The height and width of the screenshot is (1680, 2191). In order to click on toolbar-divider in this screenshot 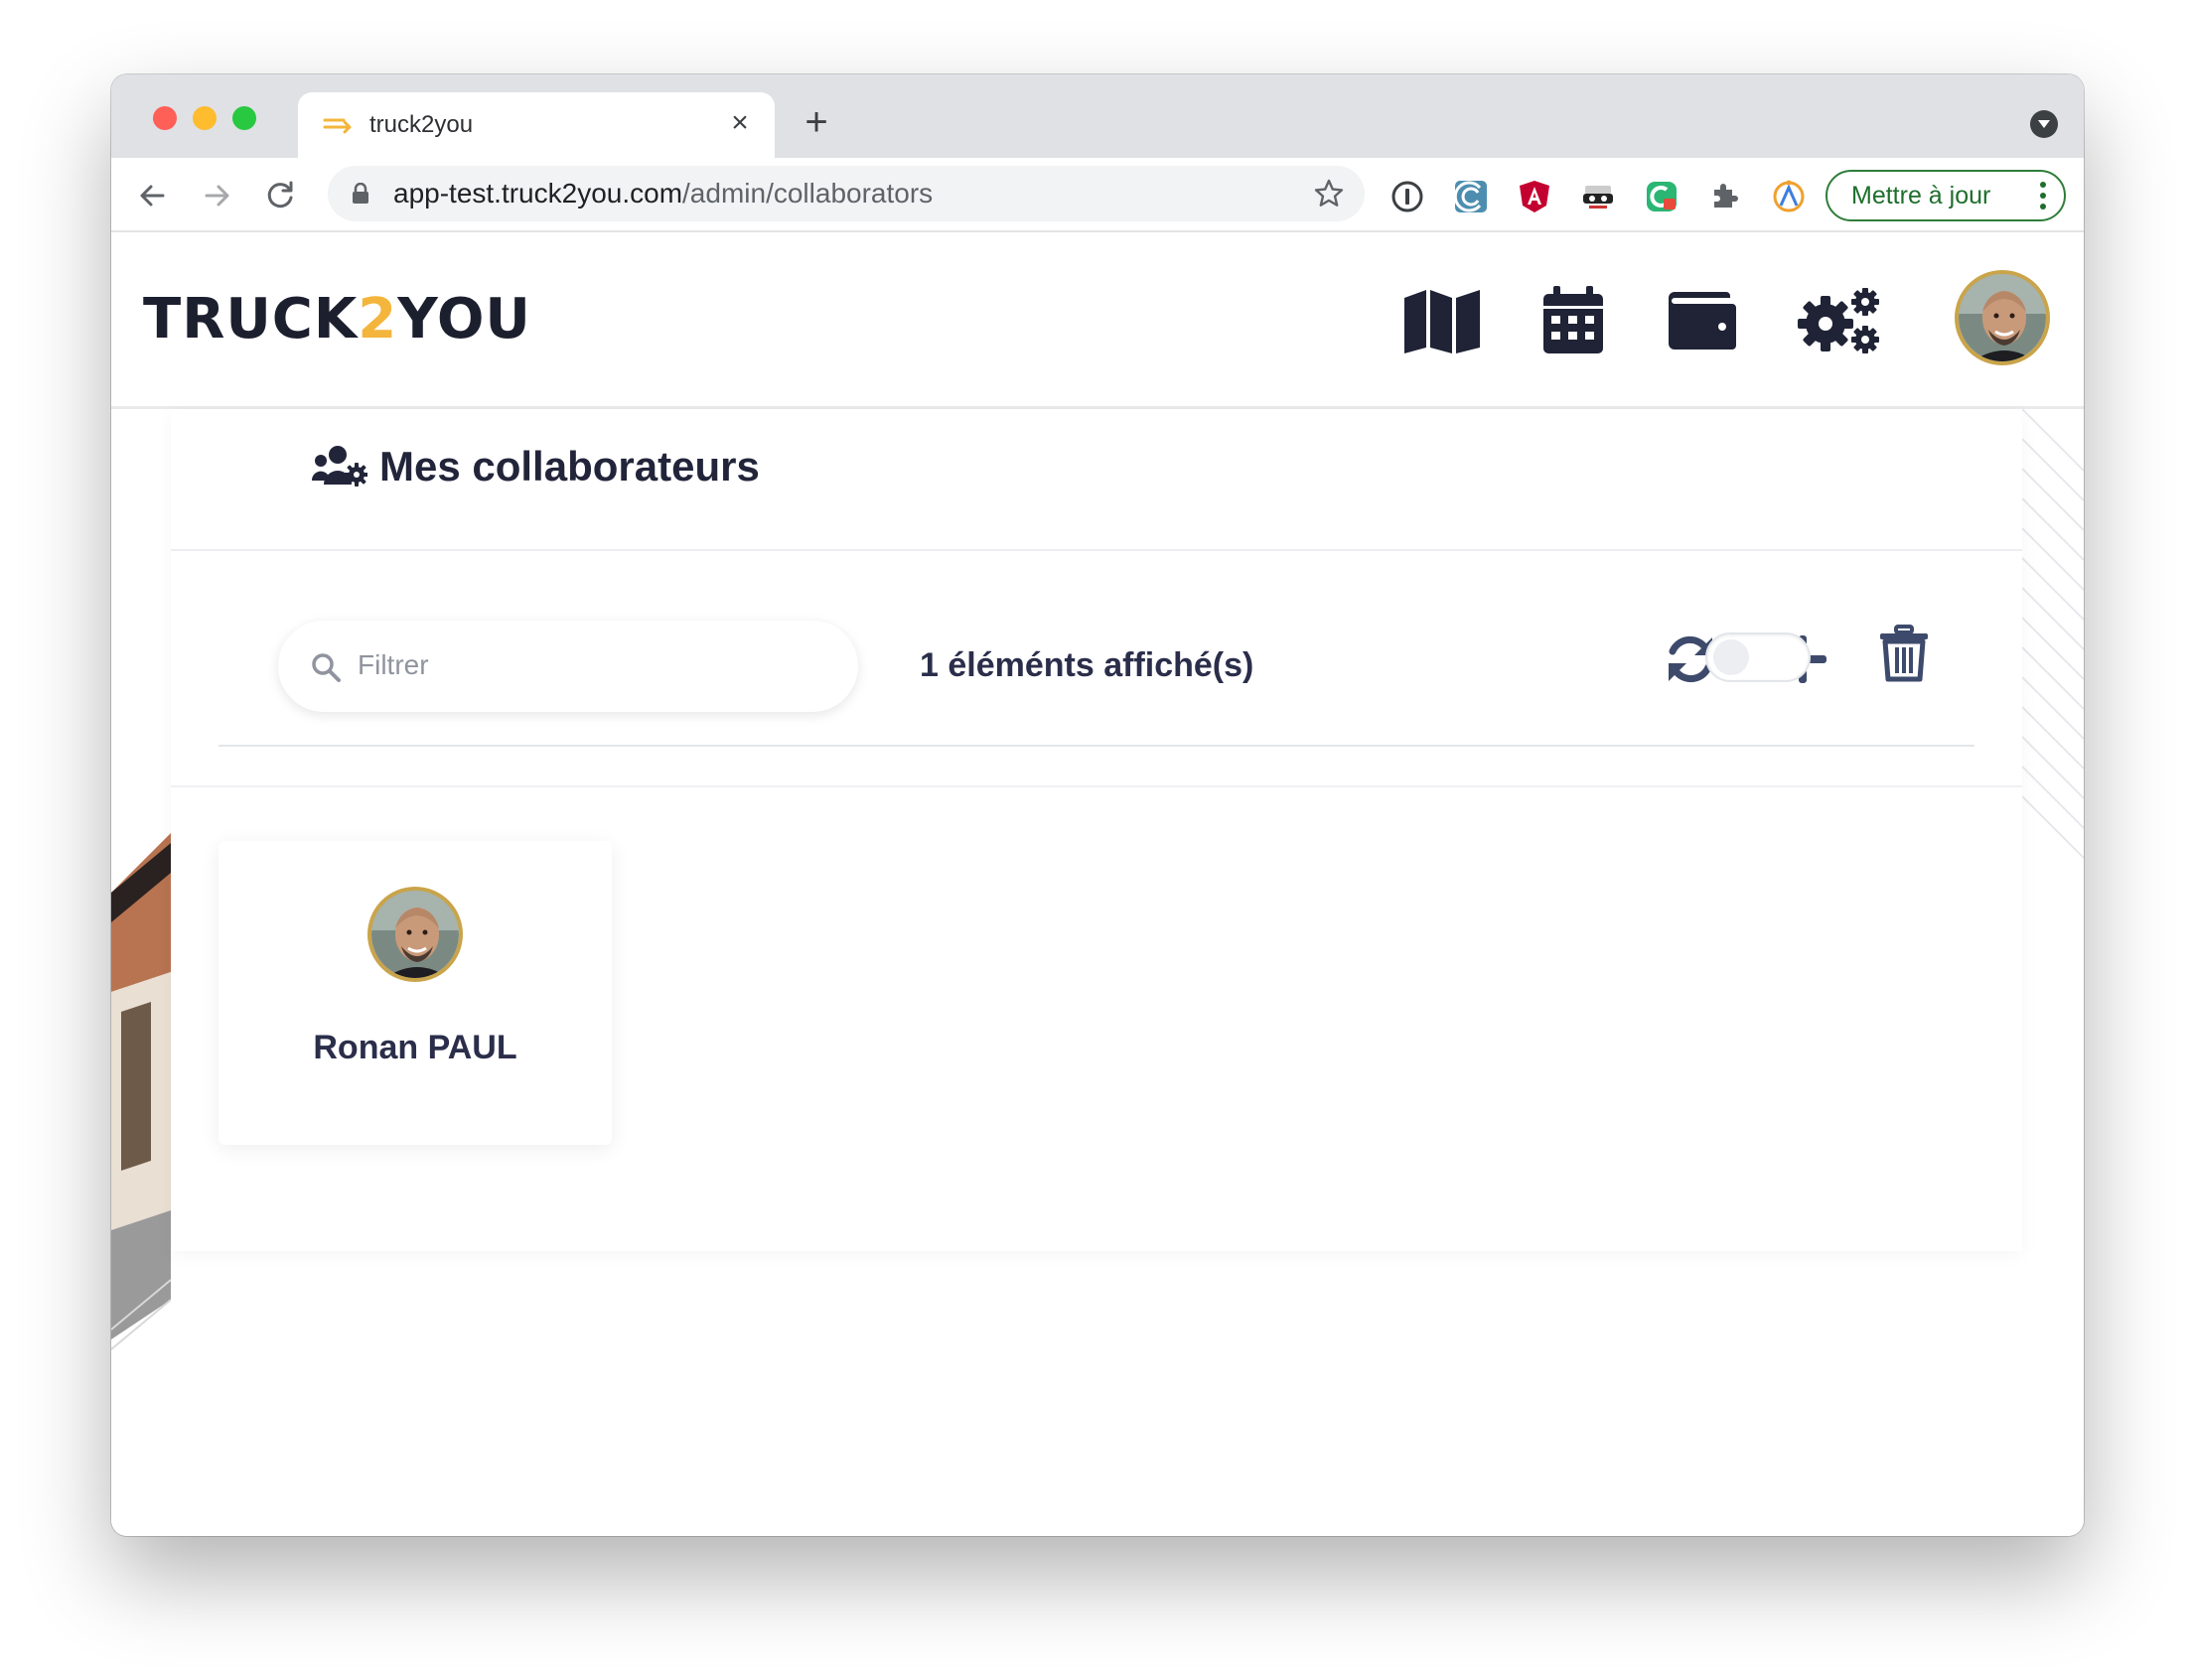, I will do `click(1097, 746)`.